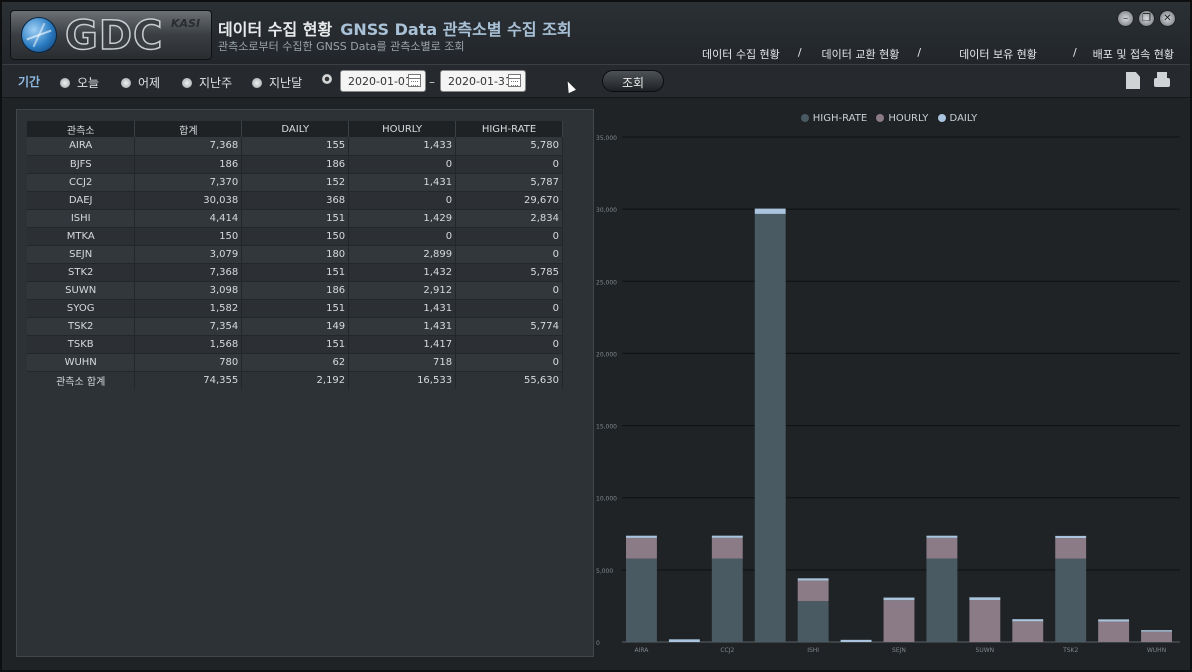 This screenshot has height=672, width=1192. I want to click on x-tick-label: TSK2, so click(1070, 650).